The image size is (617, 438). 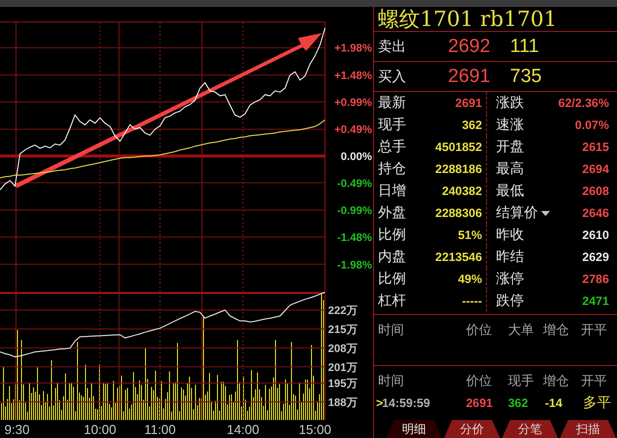 What do you see at coordinates (521, 330) in the screenshot?
I see `column-header: 大单` at bounding box center [521, 330].